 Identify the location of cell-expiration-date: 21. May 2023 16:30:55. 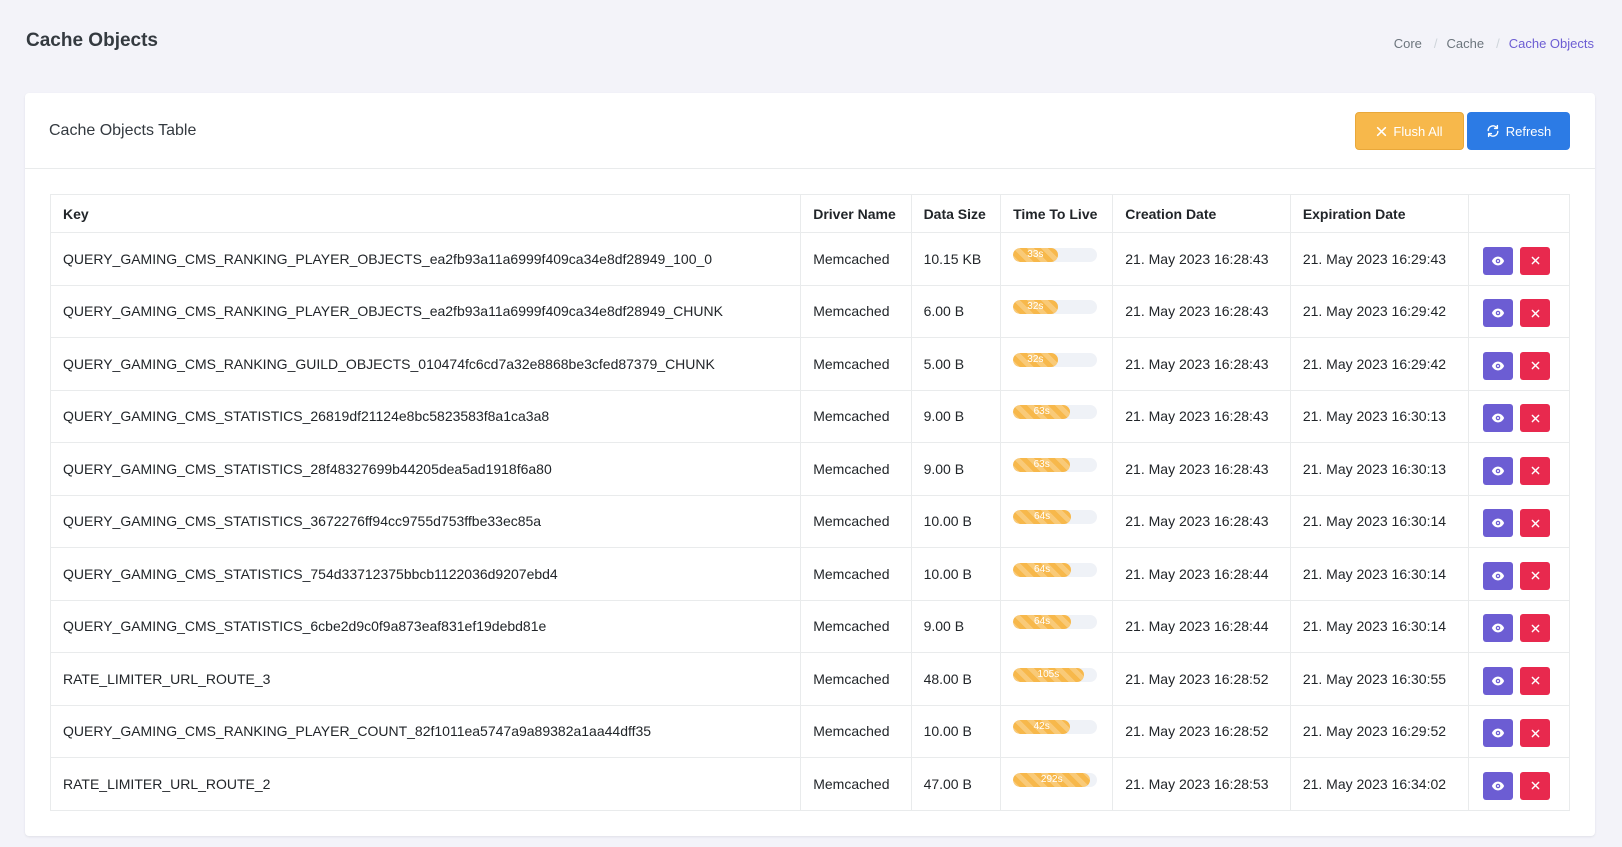
(1379, 679).